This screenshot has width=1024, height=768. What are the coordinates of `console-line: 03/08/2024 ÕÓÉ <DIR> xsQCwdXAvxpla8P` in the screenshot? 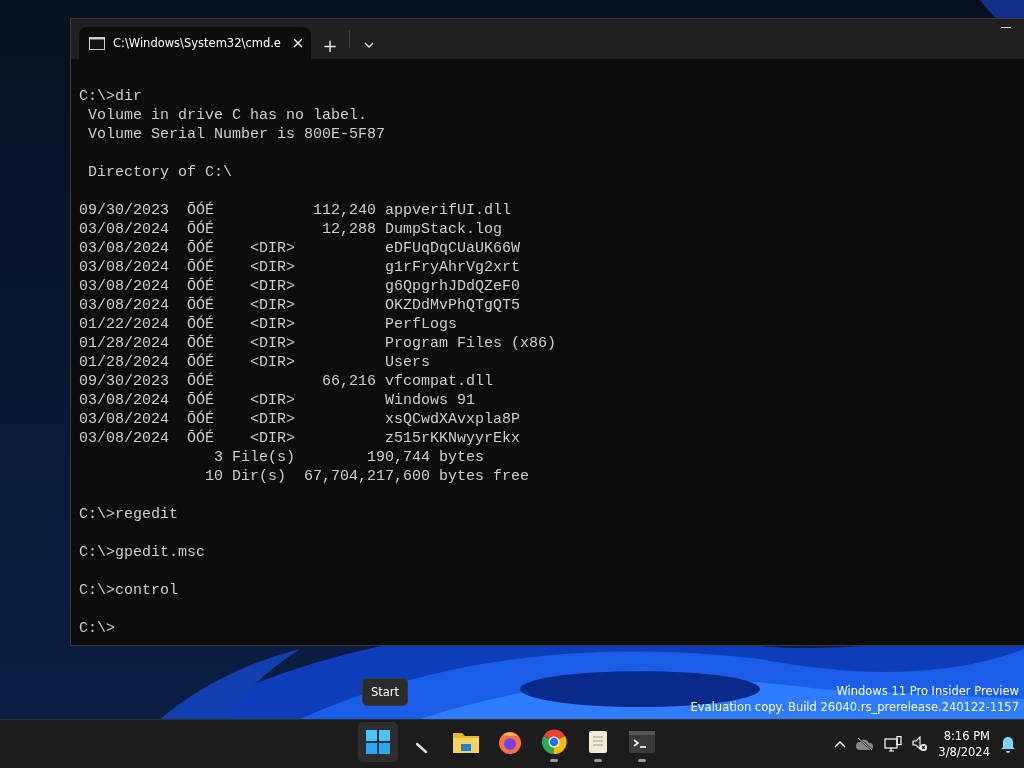 It's located at (300, 419).